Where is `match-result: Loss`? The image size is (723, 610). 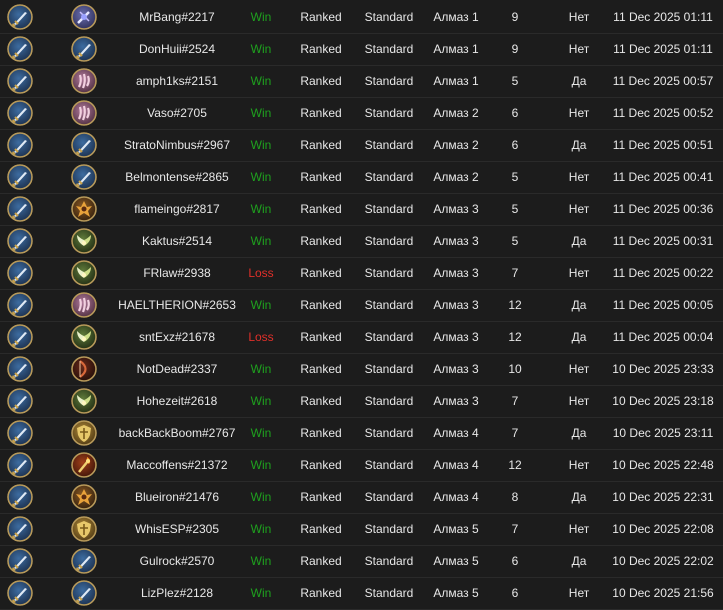
match-result: Loss is located at coordinates (261, 337).